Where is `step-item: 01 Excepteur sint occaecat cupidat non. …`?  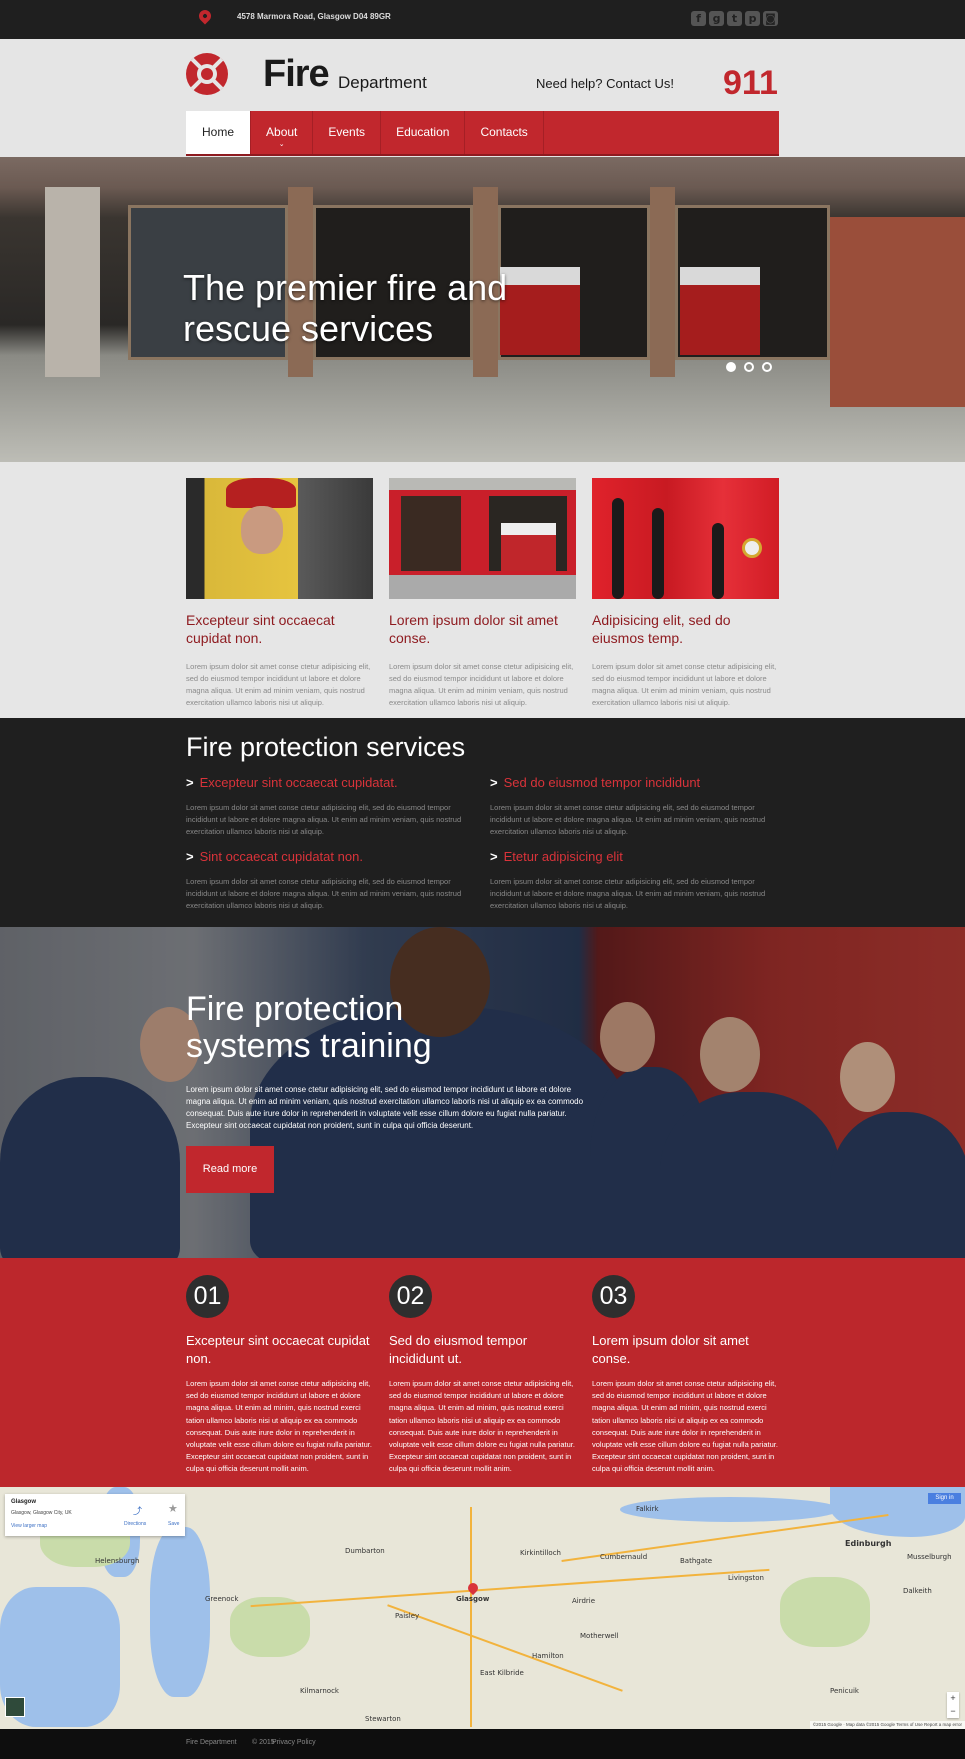
step-item: 01 Excepteur sint occaecat cupidat non. … is located at coordinates (279, 1375).